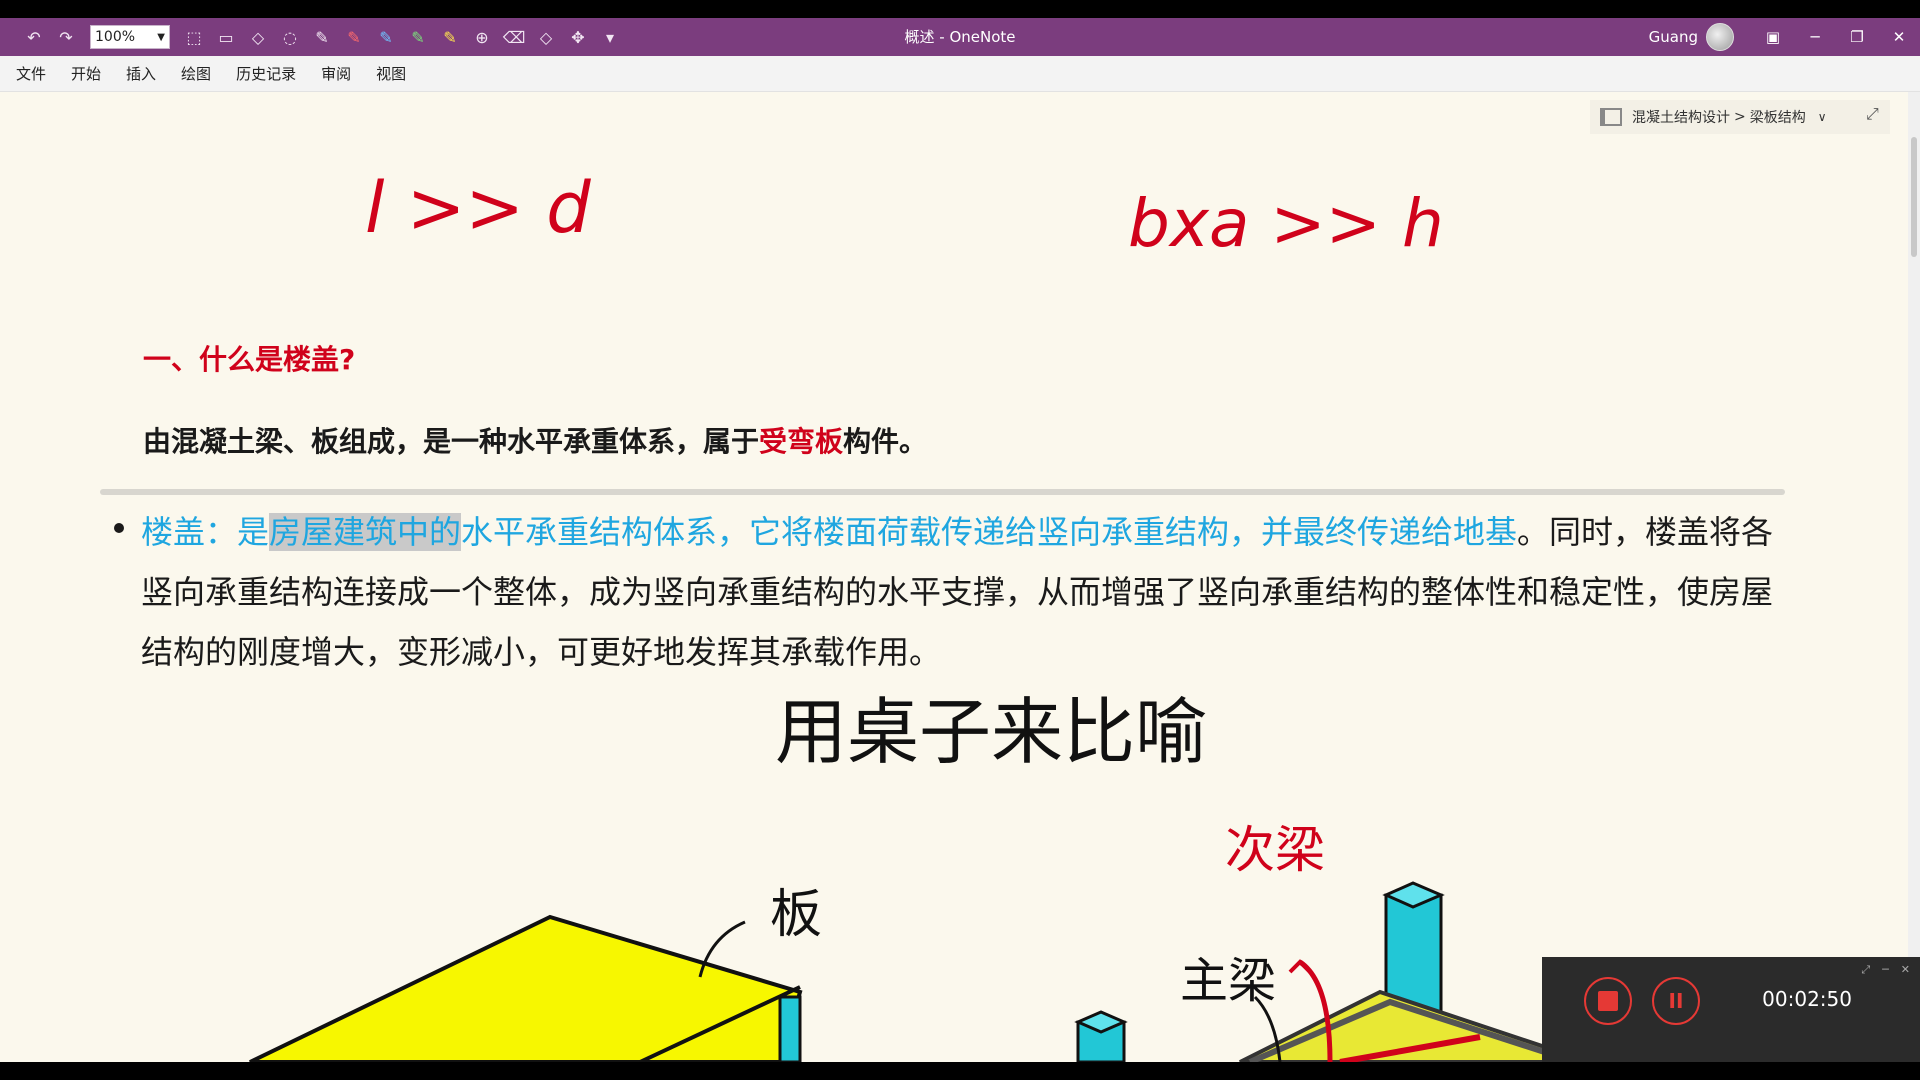 This screenshot has height=1080, width=1920. Describe the element at coordinates (578, 37) in the screenshot. I see `move-icon: ✥` at that location.